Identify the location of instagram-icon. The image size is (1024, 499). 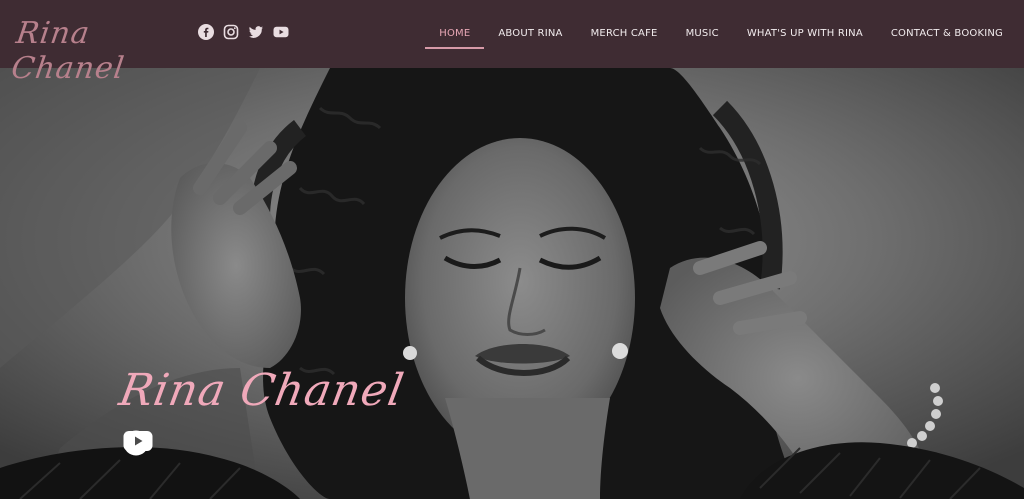
(231, 32).